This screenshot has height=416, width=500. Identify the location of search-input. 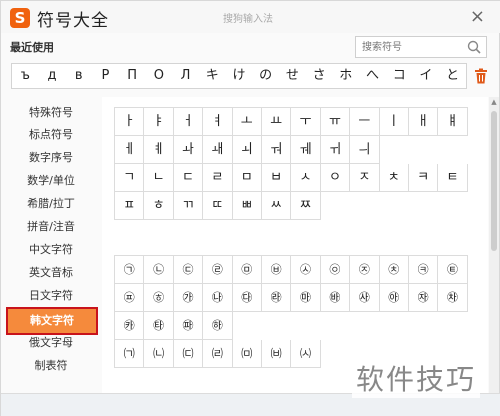
(412, 47).